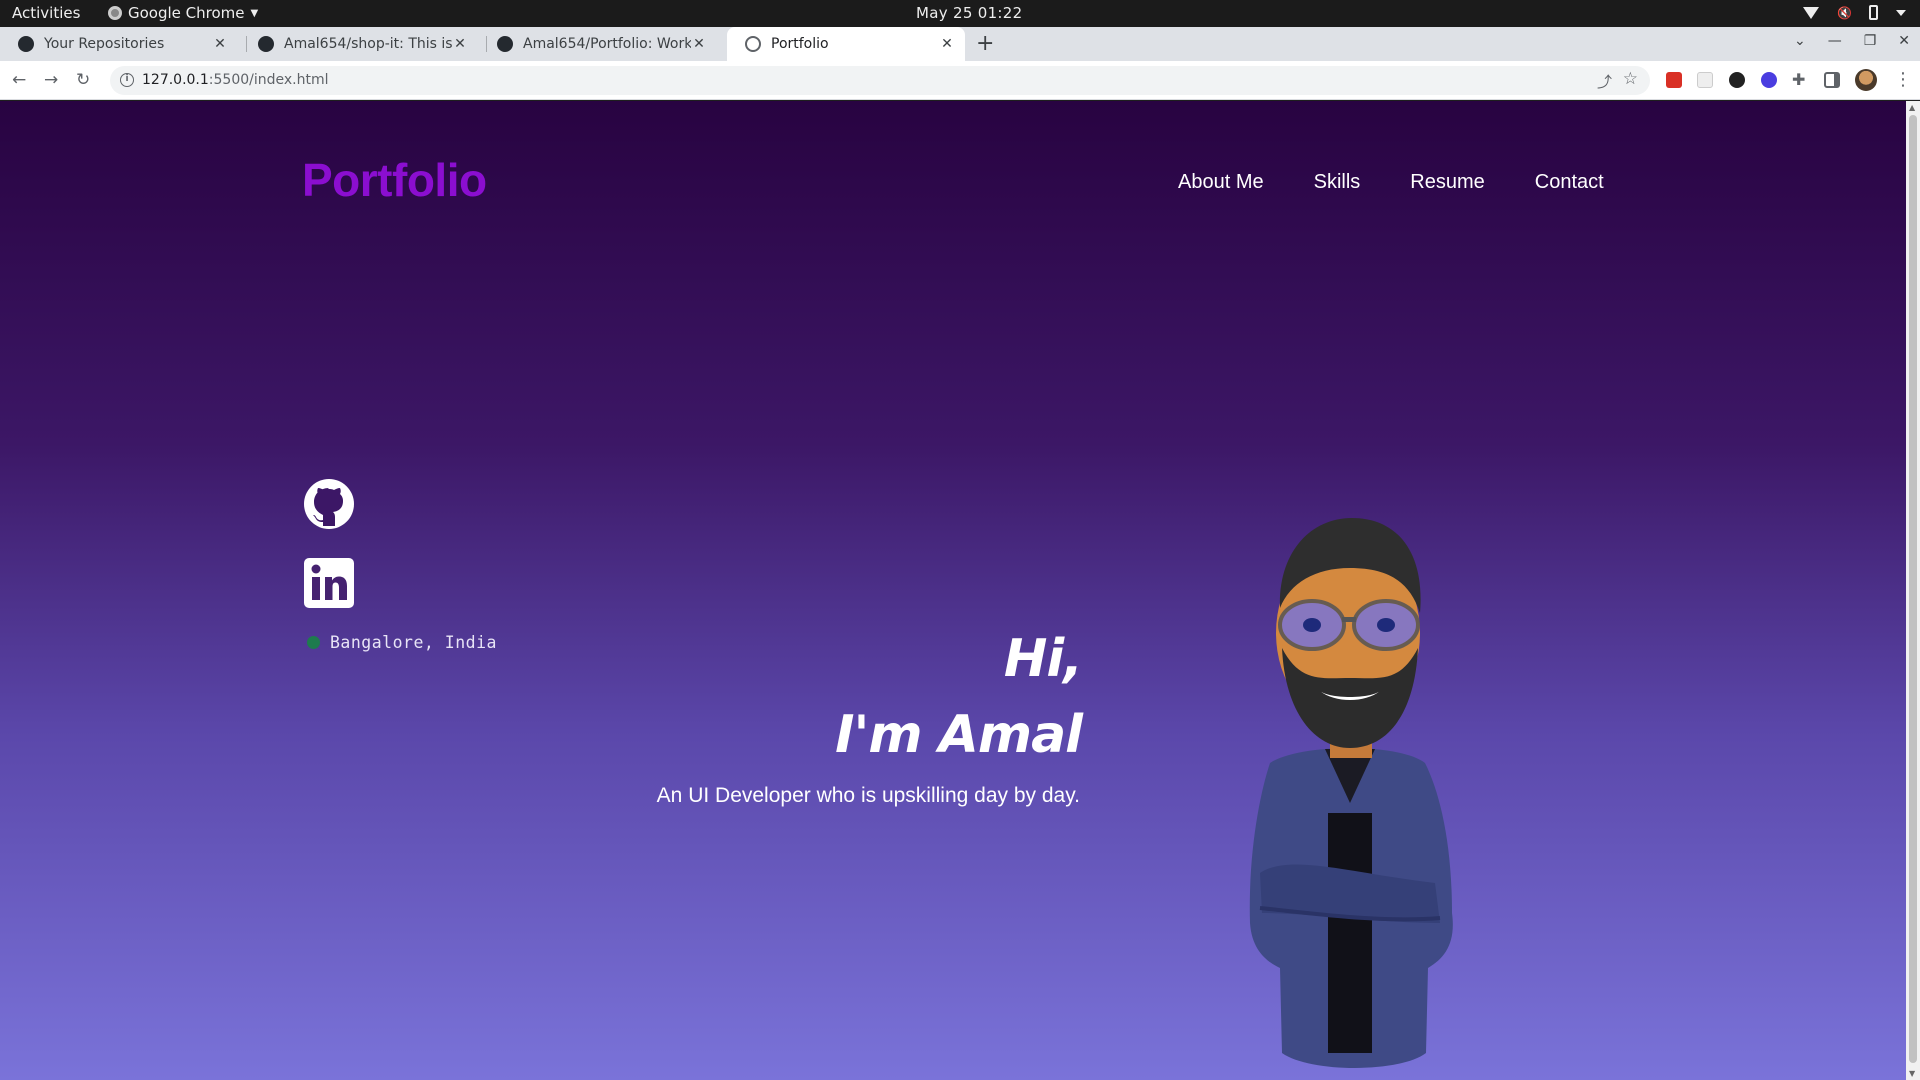  Describe the element at coordinates (1705, 80) in the screenshot. I see `extension-blank-icon` at that location.